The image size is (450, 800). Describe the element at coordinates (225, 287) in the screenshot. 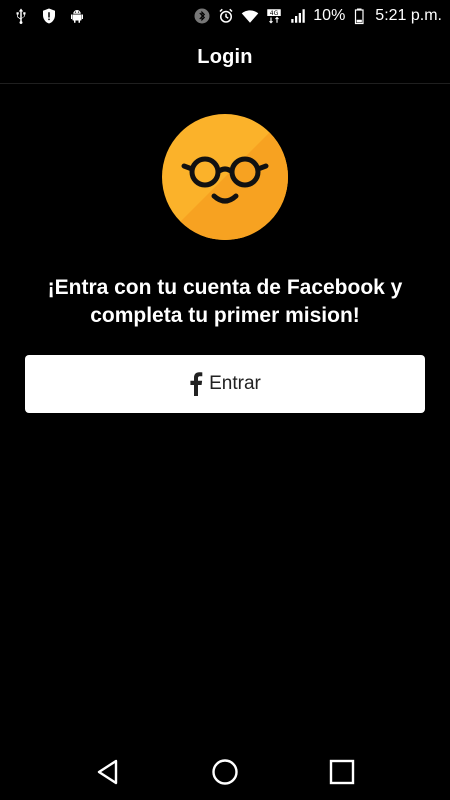

I see `login-prompt-line-1: ¡Entra con tu cuenta de Facebook y` at that location.